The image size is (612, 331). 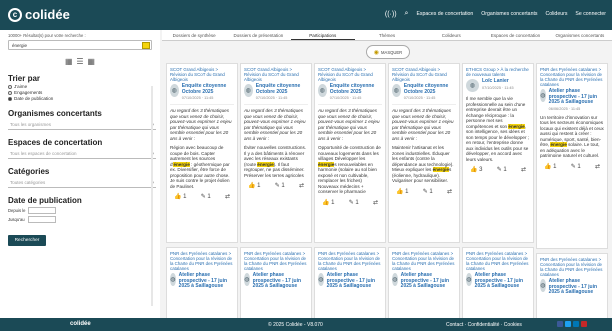 What do you see at coordinates (80, 45) in the screenshot?
I see `search-input: énergie` at bounding box center [80, 45].